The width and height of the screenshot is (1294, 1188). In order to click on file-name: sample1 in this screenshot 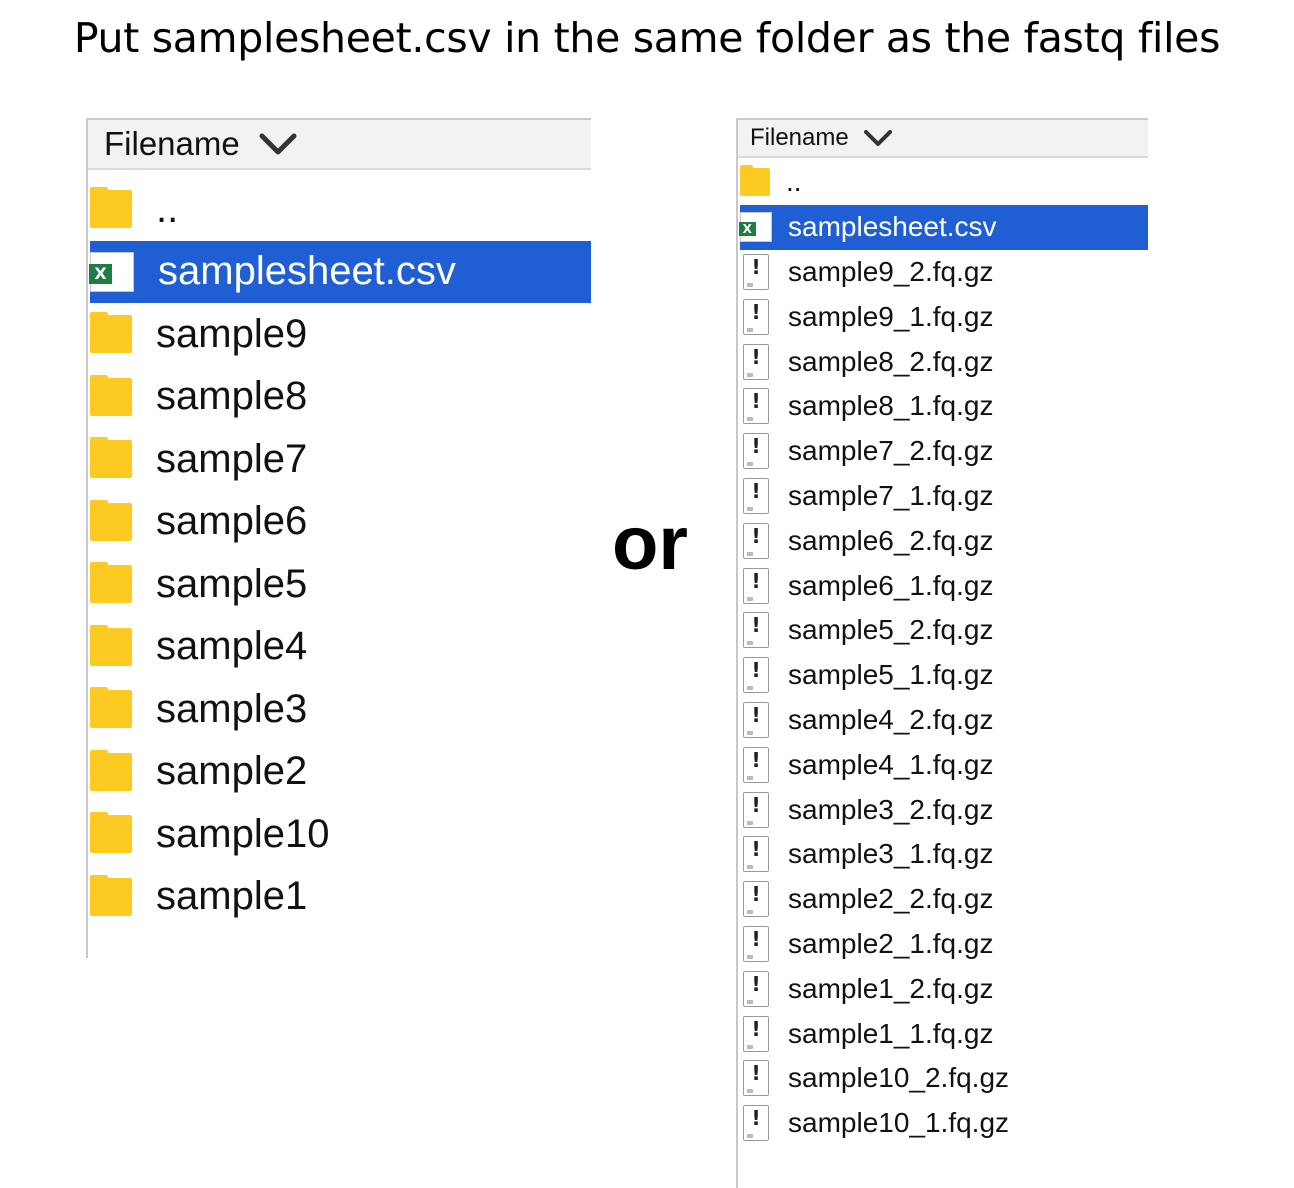, I will do `click(232, 896)`.